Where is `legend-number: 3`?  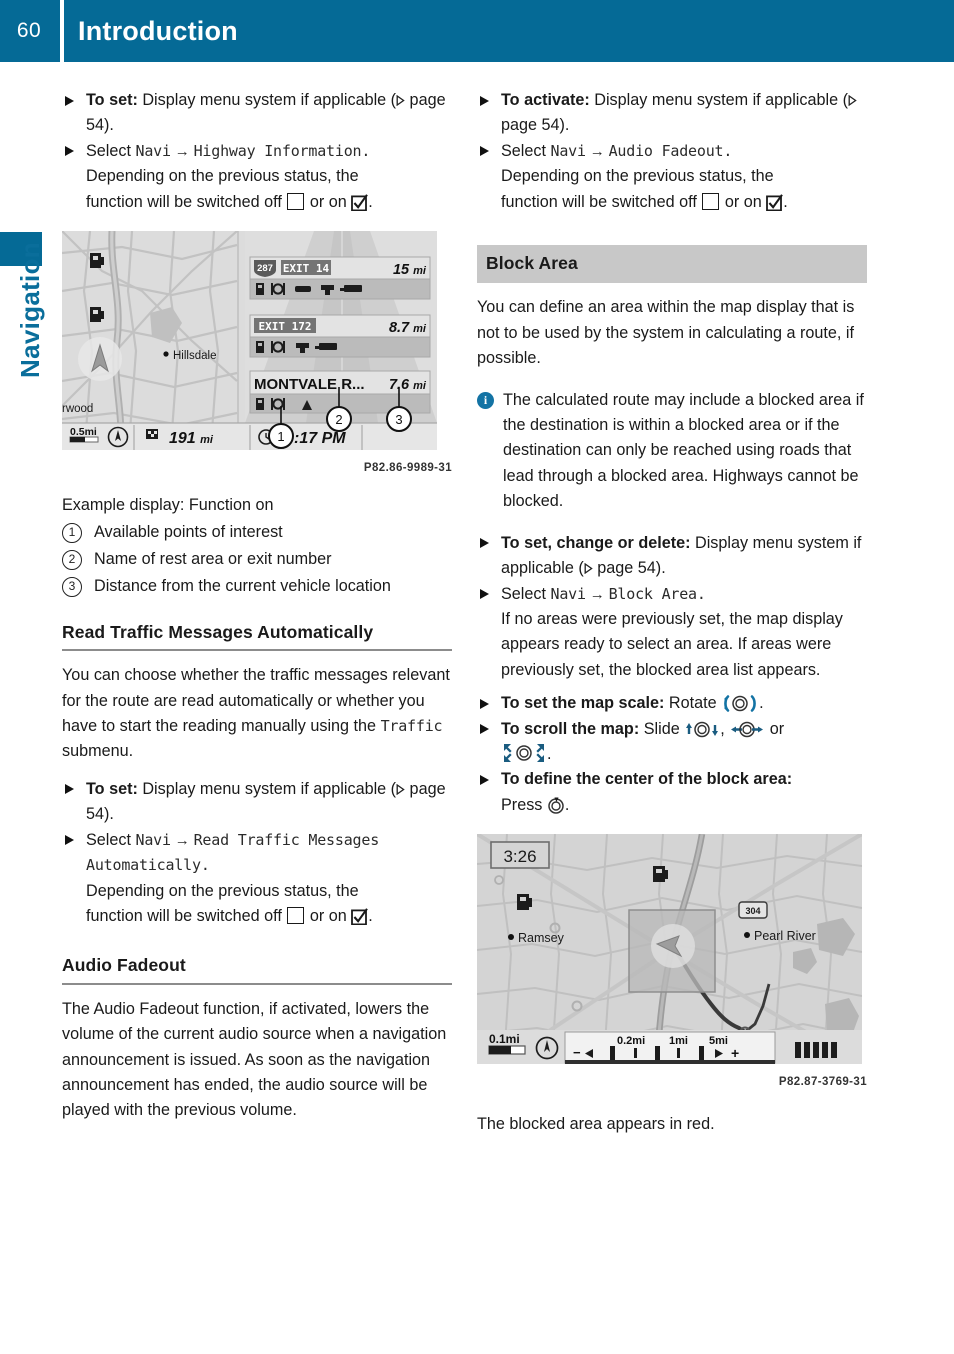 legend-number: 3 is located at coordinates (72, 586).